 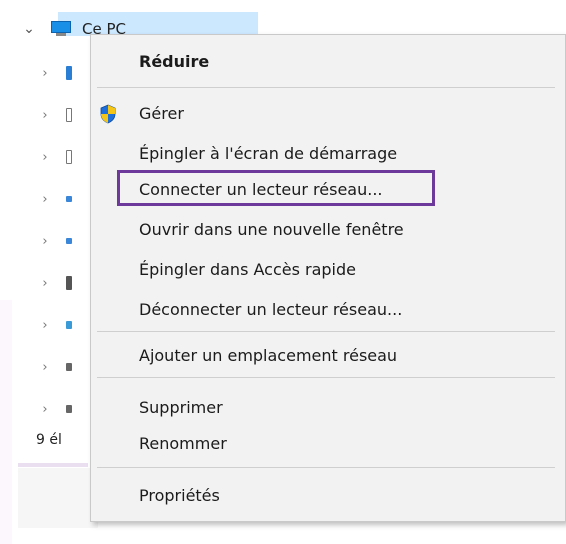 What do you see at coordinates (104, 29) in the screenshot?
I see `tree-item-label: Ce PC` at bounding box center [104, 29].